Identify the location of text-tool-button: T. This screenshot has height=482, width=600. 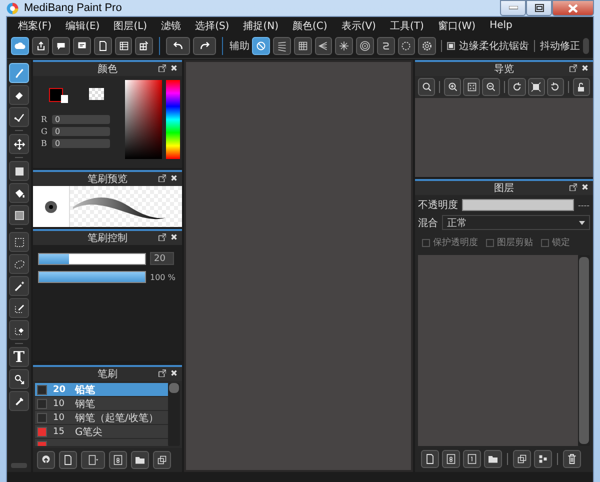
(19, 357).